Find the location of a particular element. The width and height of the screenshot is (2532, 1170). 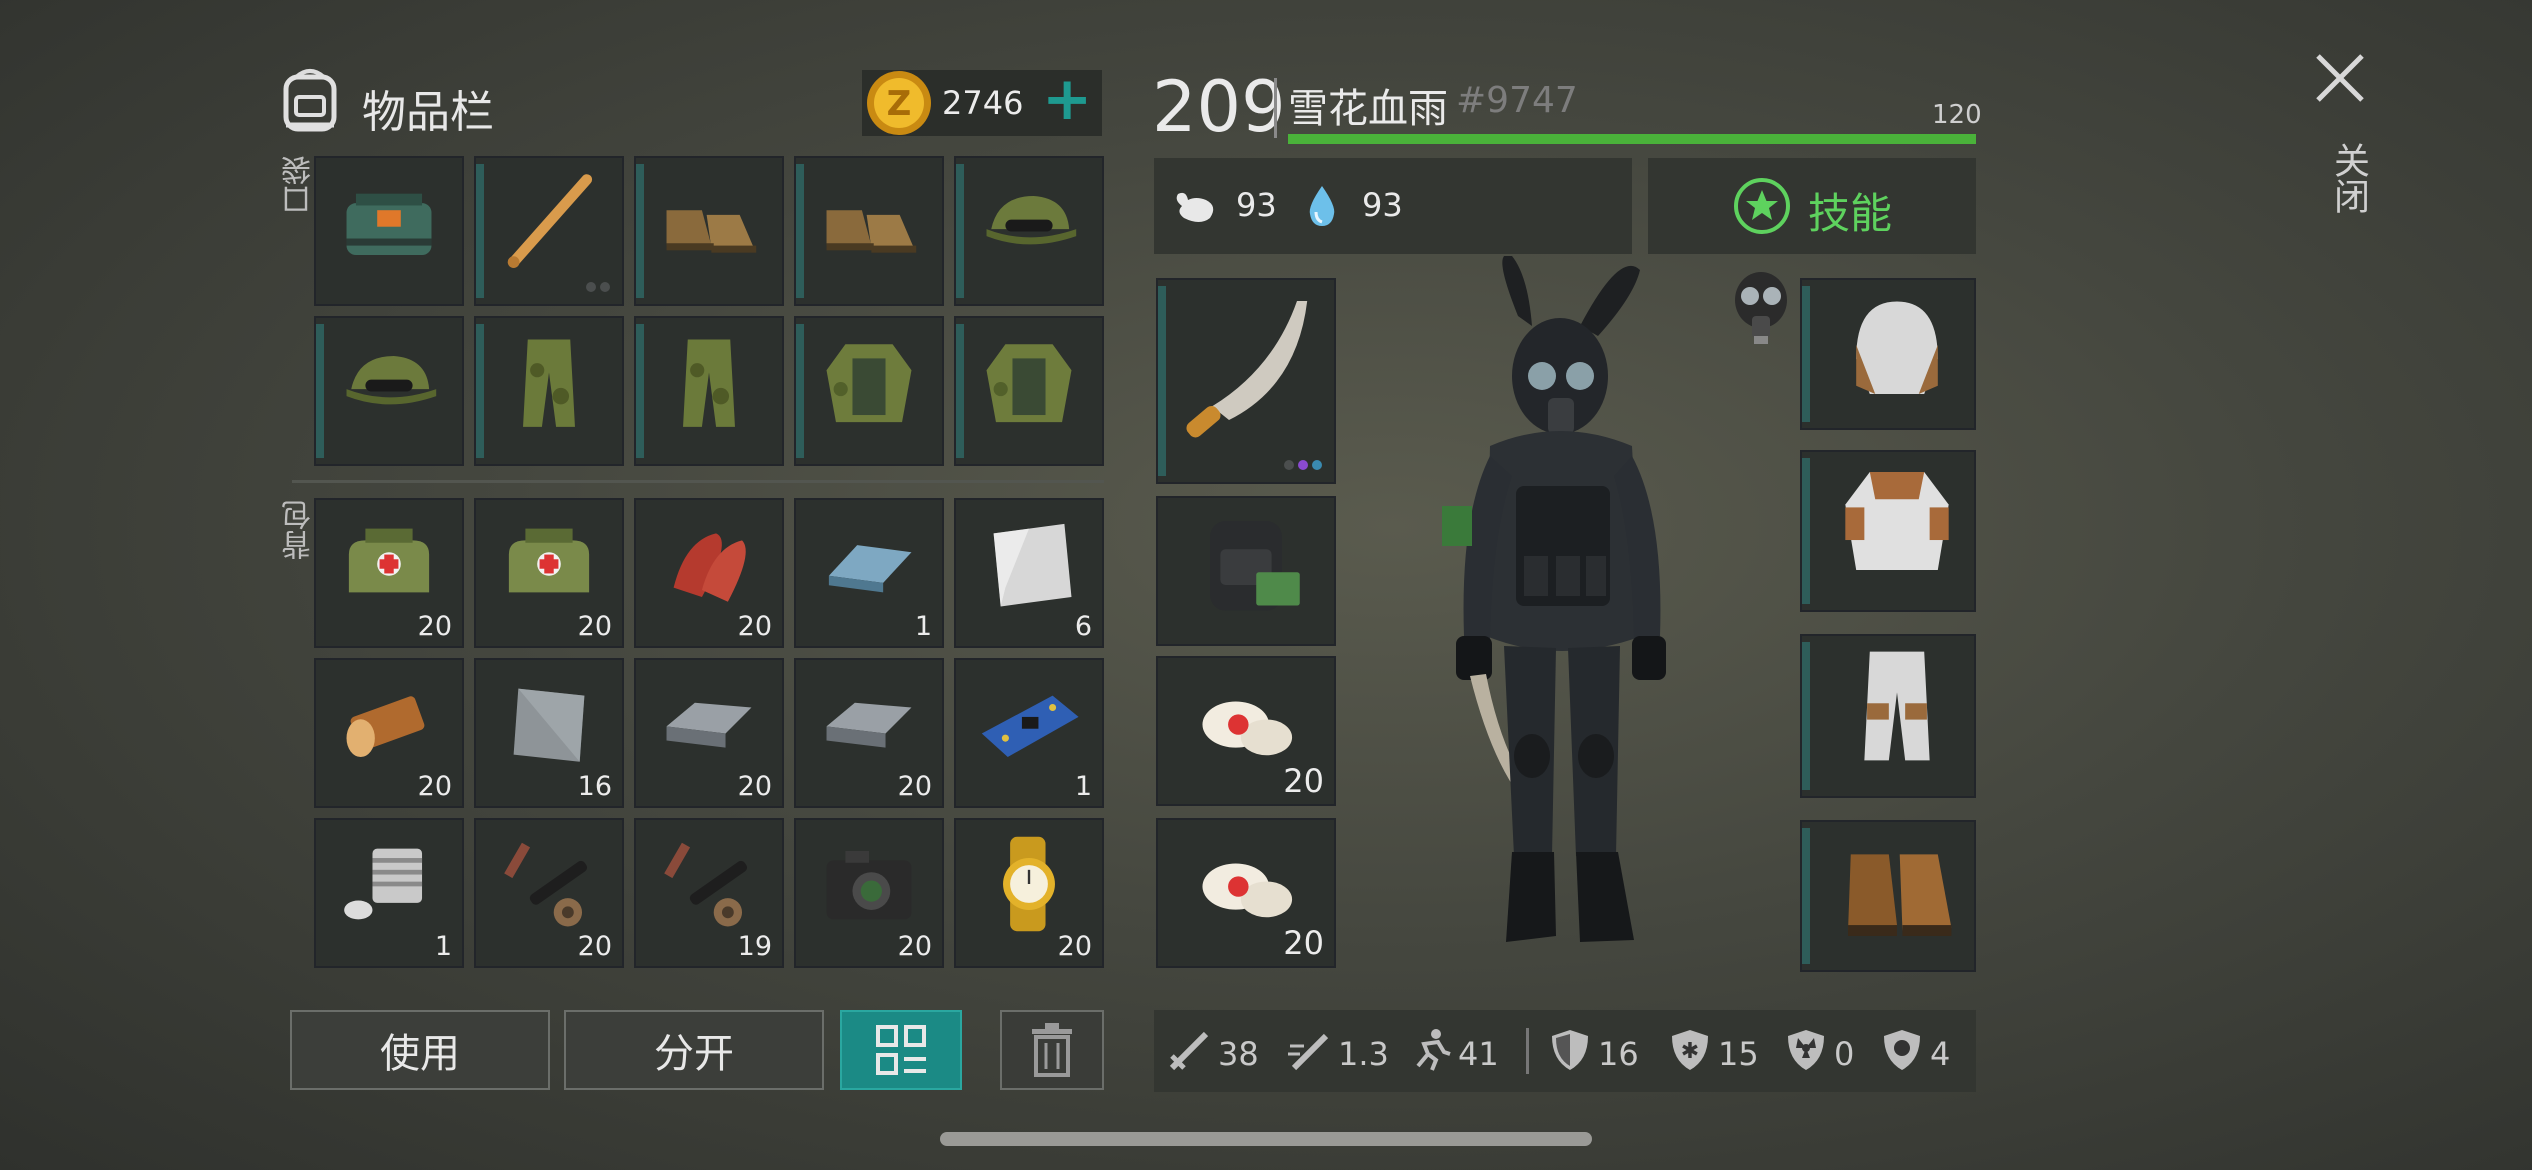

stat-item: 41 is located at coordinates (1452, 1054).